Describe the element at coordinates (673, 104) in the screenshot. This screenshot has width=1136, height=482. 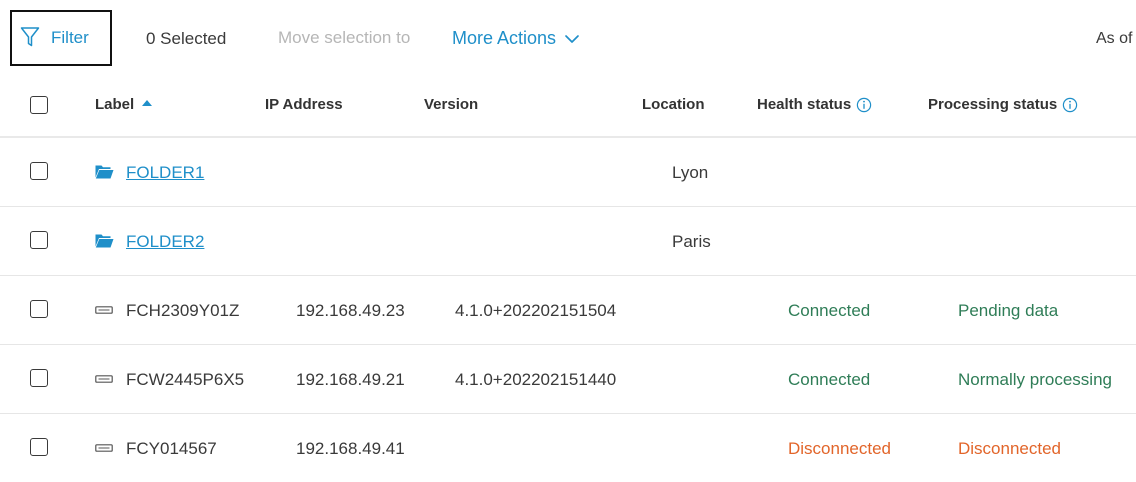
I see `column-header-location: Location` at that location.